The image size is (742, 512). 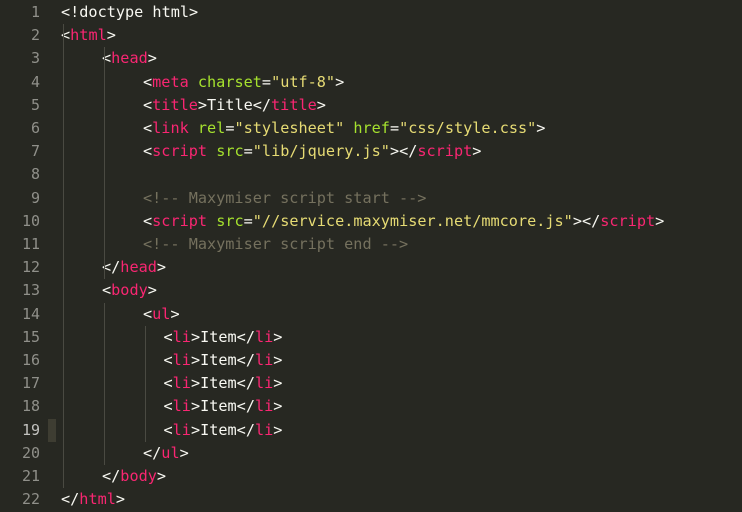 I want to click on string-value: "lib/jquery.js", so click(x=321, y=151).